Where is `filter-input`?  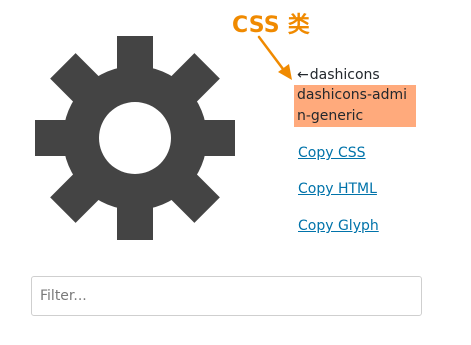
filter-input is located at coordinates (226, 296).